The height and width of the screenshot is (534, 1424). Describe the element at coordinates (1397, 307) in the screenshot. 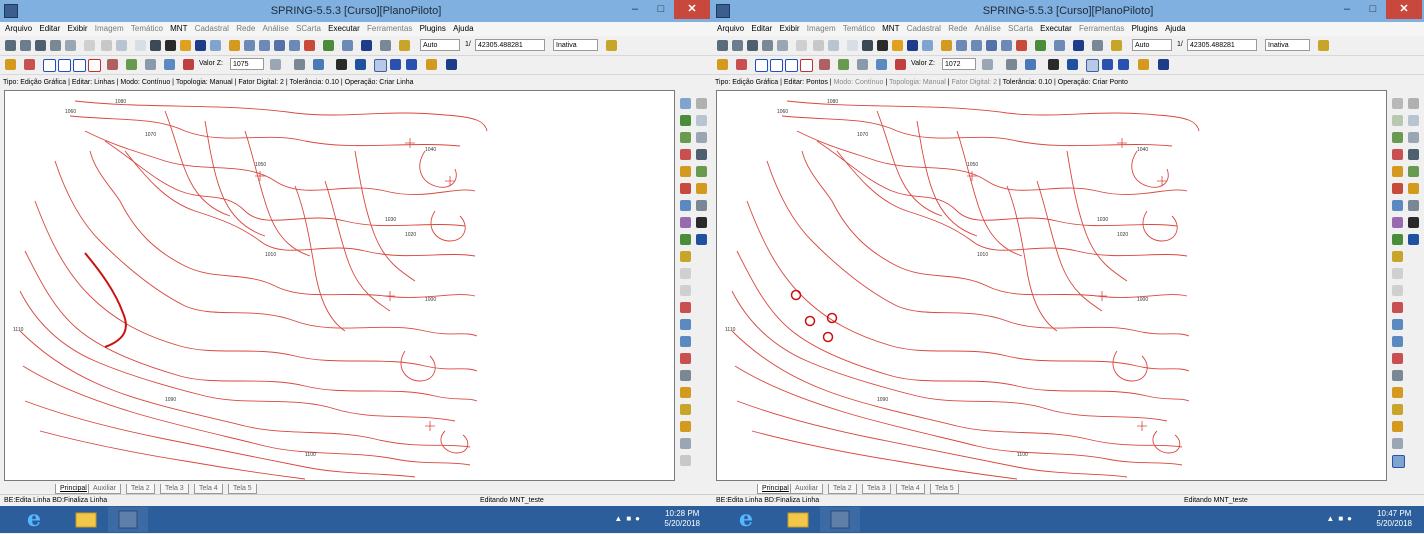

I see `rotate-icon` at that location.